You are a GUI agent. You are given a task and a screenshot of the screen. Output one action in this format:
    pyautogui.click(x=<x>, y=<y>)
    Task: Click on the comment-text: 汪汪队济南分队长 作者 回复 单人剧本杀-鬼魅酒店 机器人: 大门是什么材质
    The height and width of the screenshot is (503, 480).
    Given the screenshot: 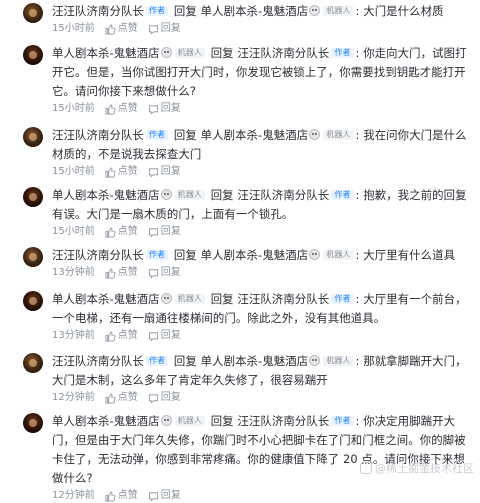 What is the action you would take?
    pyautogui.click(x=262, y=11)
    